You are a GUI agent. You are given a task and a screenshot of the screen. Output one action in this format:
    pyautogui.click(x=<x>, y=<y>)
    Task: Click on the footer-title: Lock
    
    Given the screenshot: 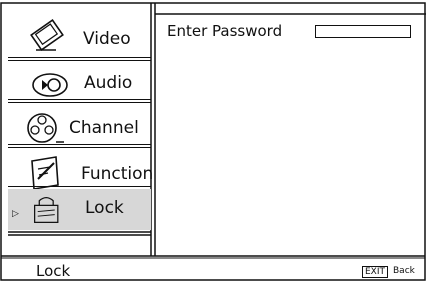 What is the action you would take?
    pyautogui.click(x=53, y=271)
    